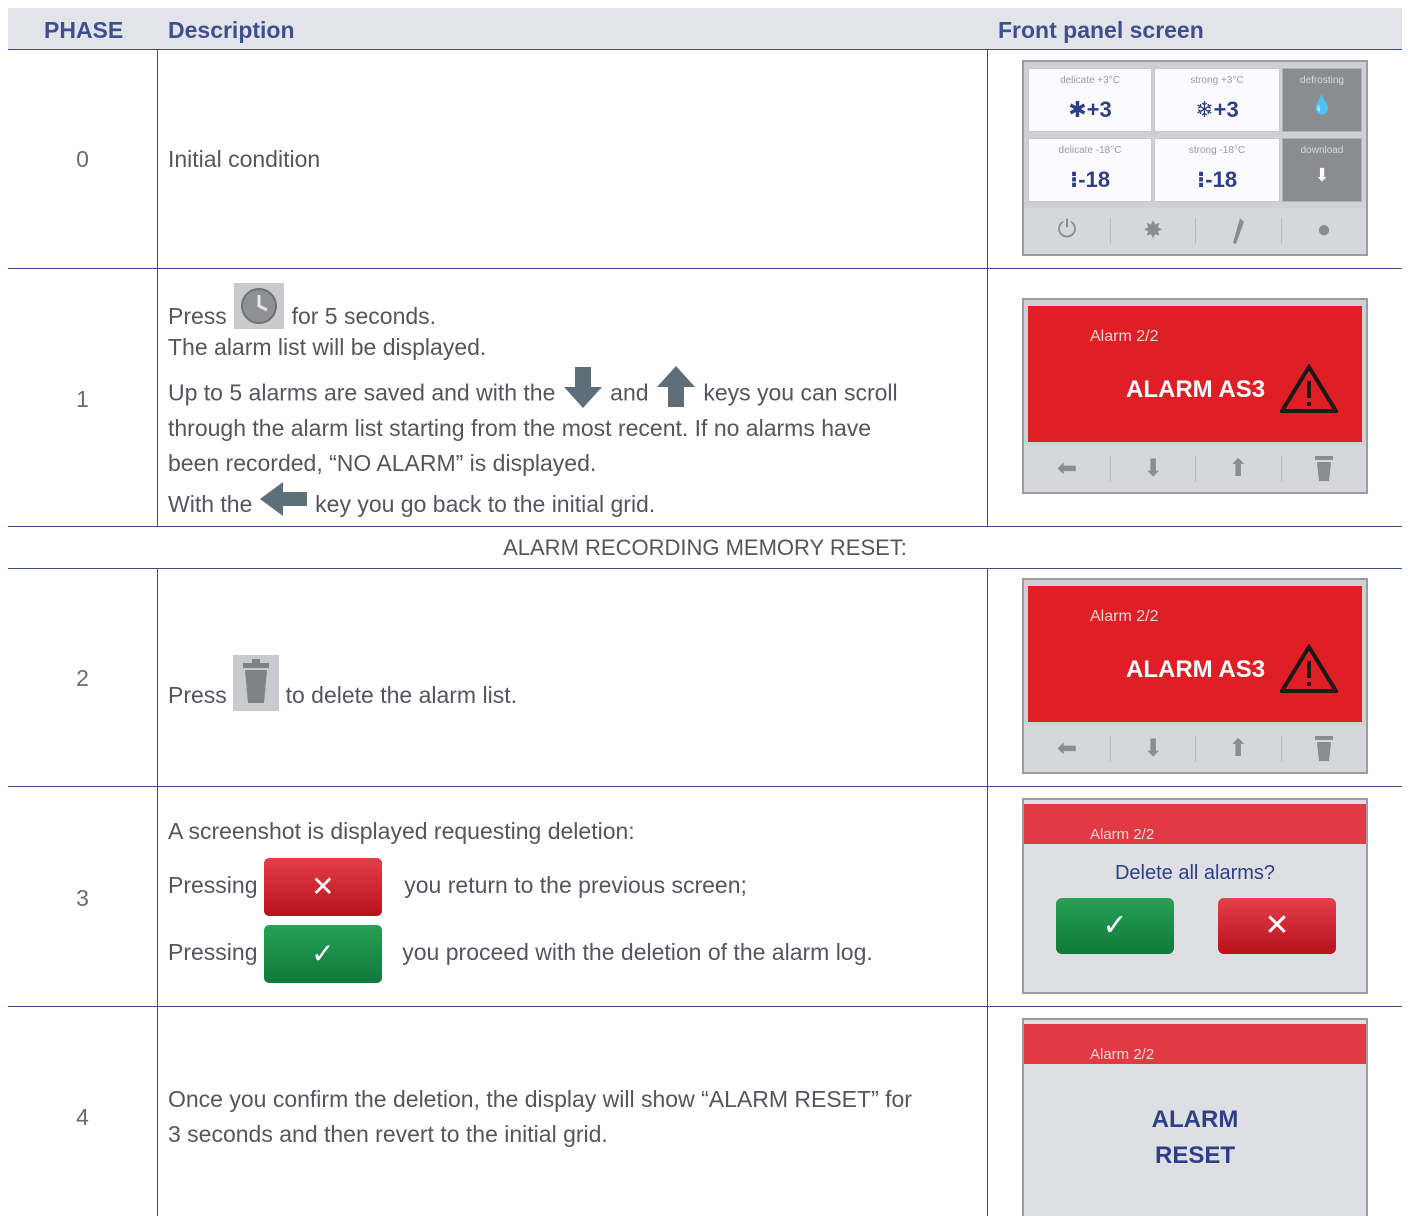 This screenshot has height=1216, width=1408. I want to click on section-subheader: ALARM RECORDING MEMORY RESET:, so click(705, 547).